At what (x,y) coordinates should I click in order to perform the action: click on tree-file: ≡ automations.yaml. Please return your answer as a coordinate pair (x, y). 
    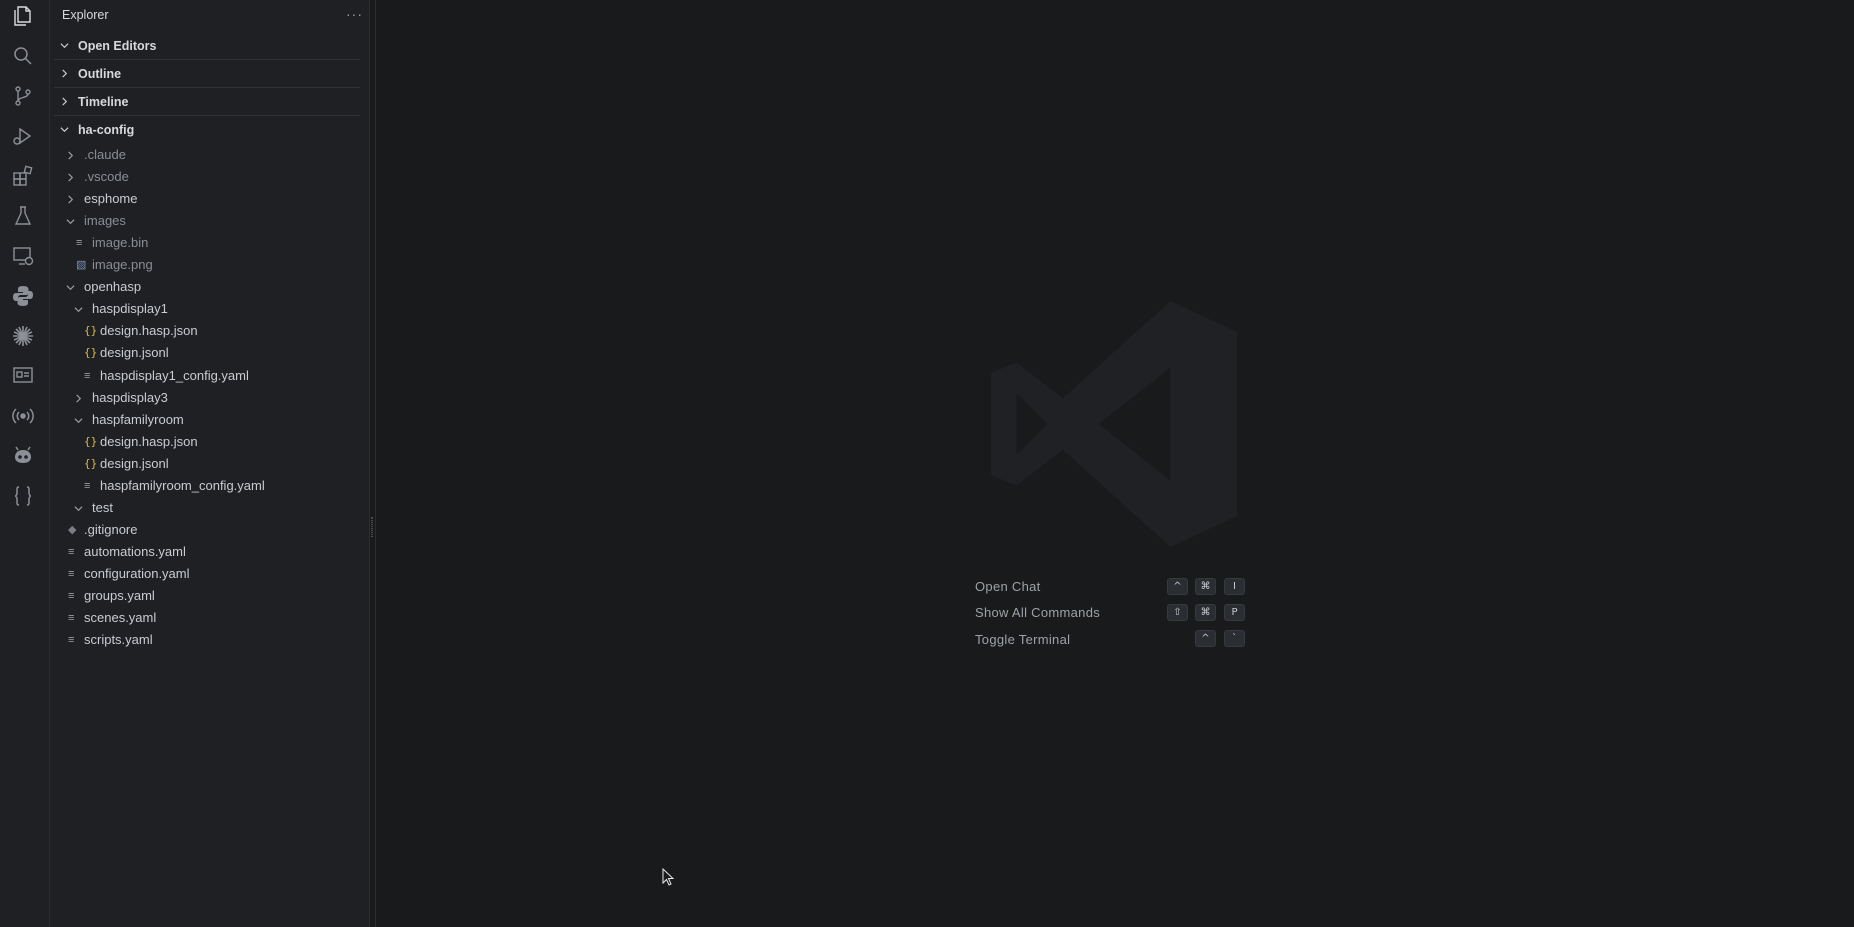
    Looking at the image, I should click on (211, 552).